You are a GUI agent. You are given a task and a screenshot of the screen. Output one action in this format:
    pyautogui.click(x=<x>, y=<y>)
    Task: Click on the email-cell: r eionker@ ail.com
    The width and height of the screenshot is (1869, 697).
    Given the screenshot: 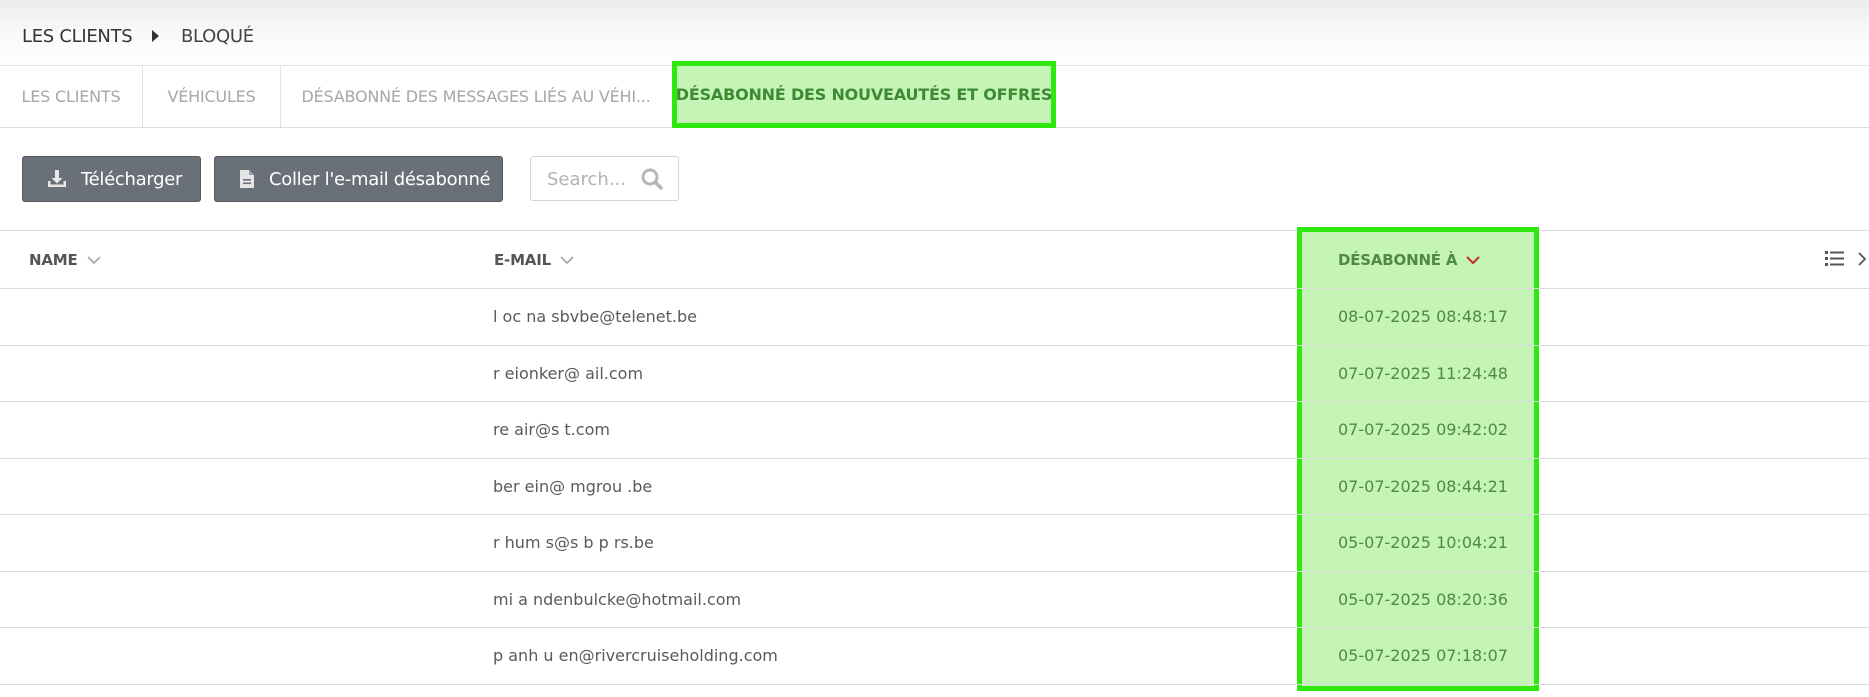 What is the action you would take?
    pyautogui.click(x=568, y=373)
    